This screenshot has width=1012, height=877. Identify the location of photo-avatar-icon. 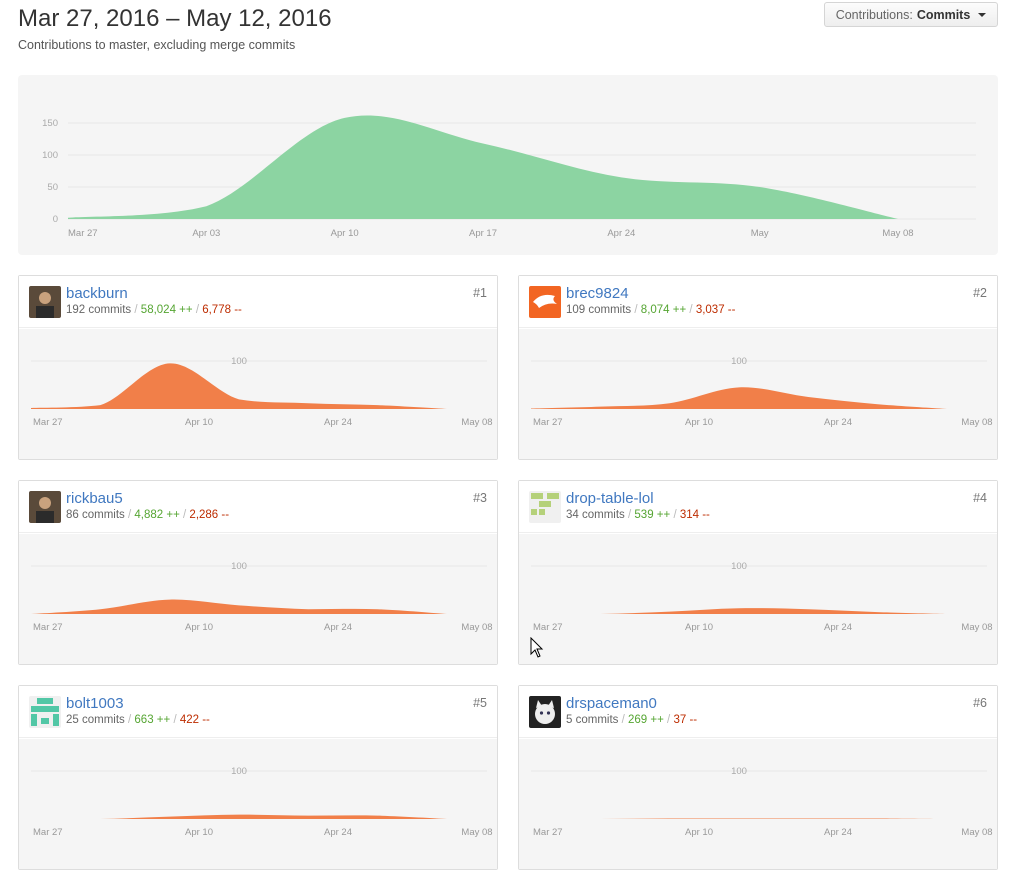
(45, 302).